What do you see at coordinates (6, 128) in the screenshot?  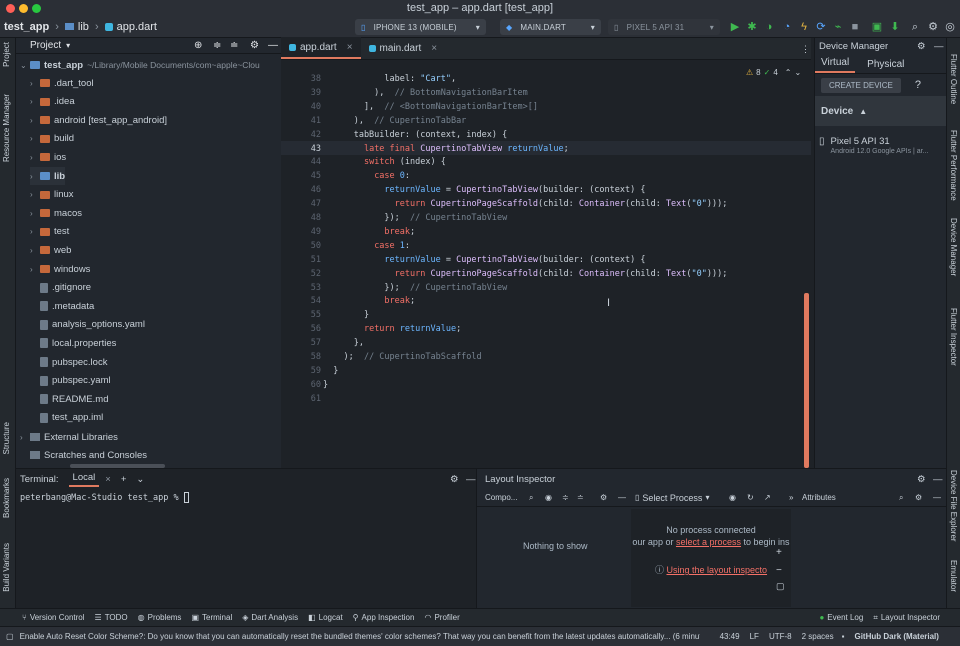 I see `resource-manager-tool-button: Resource Manager` at bounding box center [6, 128].